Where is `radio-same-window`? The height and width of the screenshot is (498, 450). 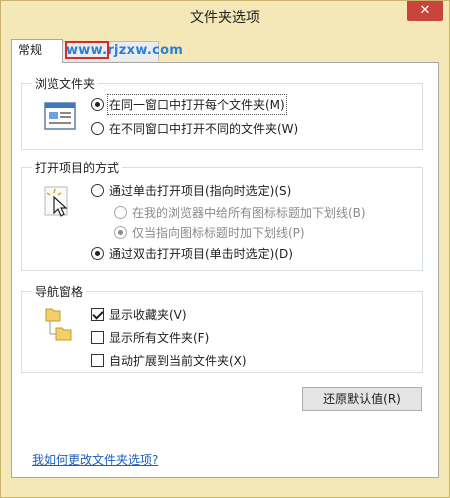 radio-same-window is located at coordinates (97, 104).